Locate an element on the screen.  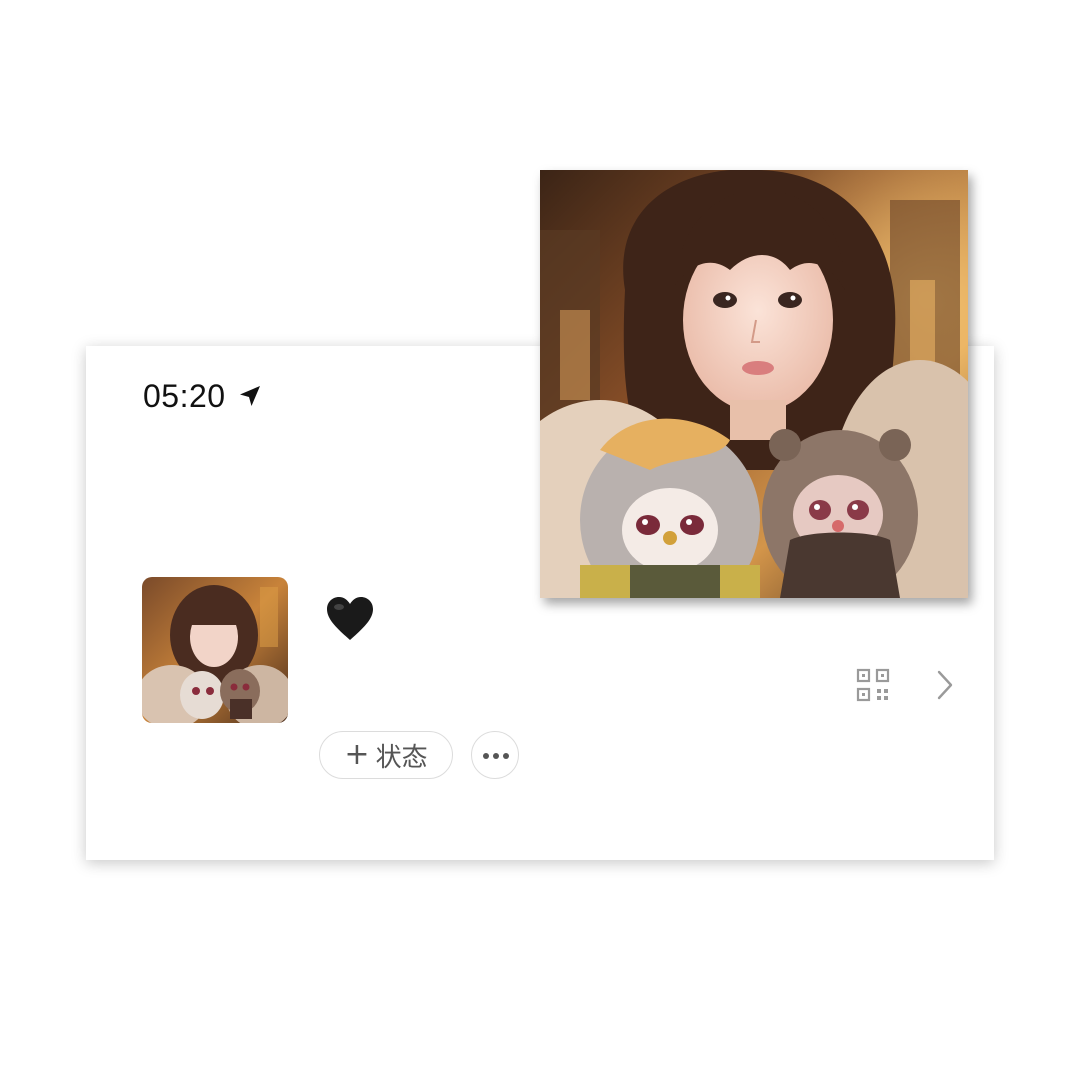
nickname-heart-emoji: 🖤 is located at coordinates (350, 619).